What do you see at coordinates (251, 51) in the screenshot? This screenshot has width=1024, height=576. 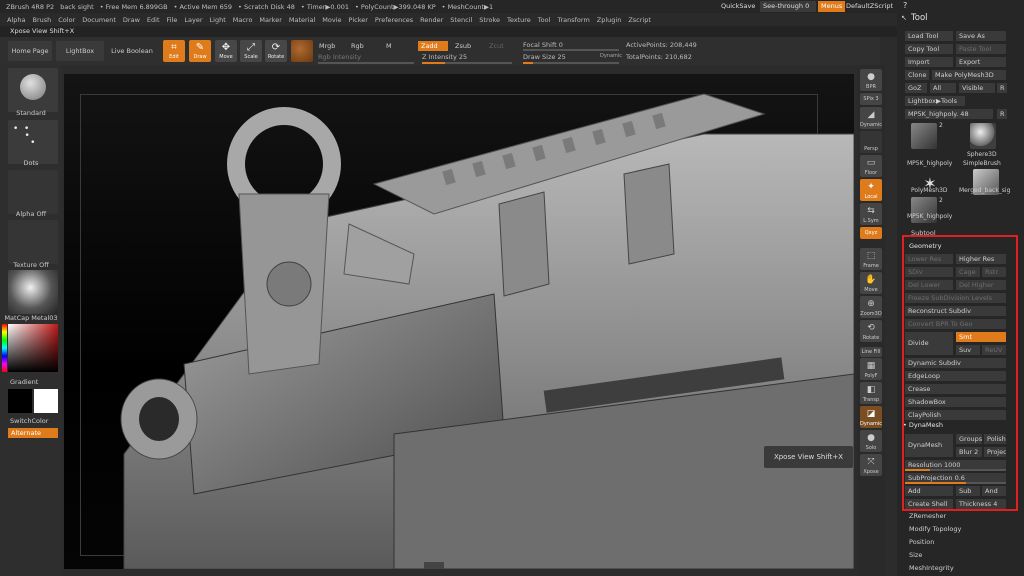 I see `scale-button: ⤢ Scale` at bounding box center [251, 51].